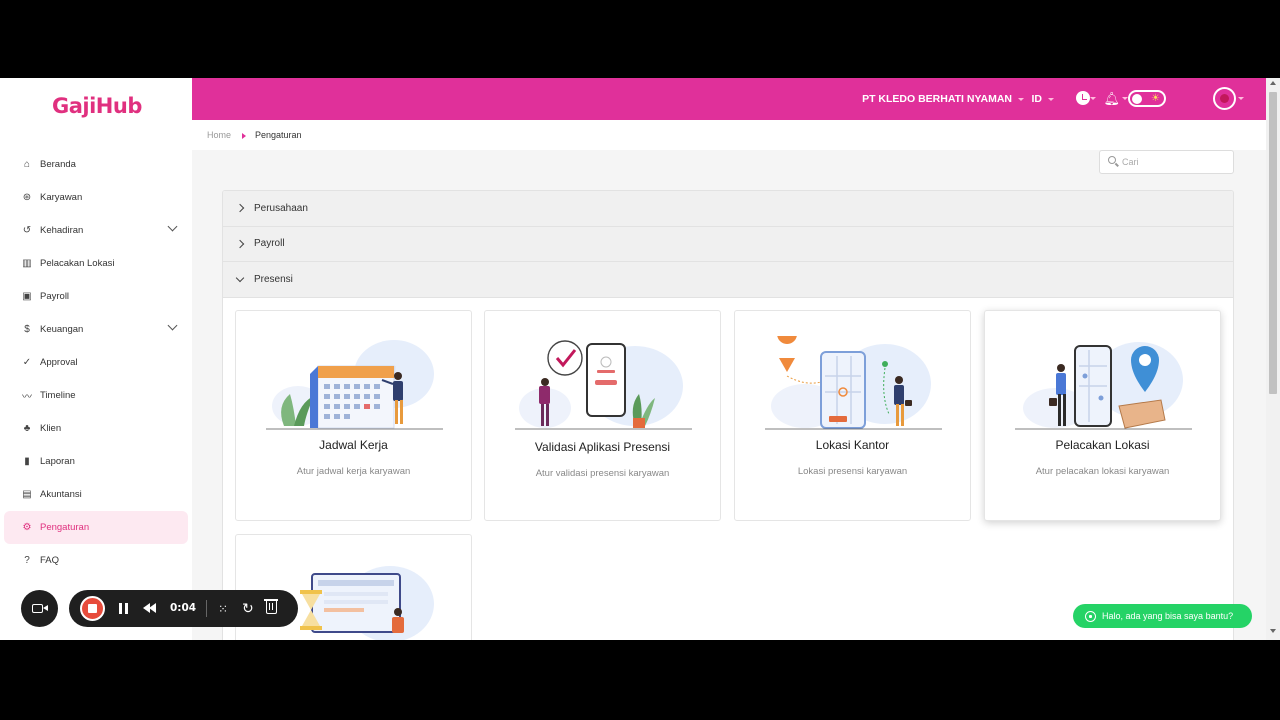 This screenshot has height=720, width=1280. Describe the element at coordinates (62, 329) in the screenshot. I see `sidebar-item-label: Keuangan` at that location.